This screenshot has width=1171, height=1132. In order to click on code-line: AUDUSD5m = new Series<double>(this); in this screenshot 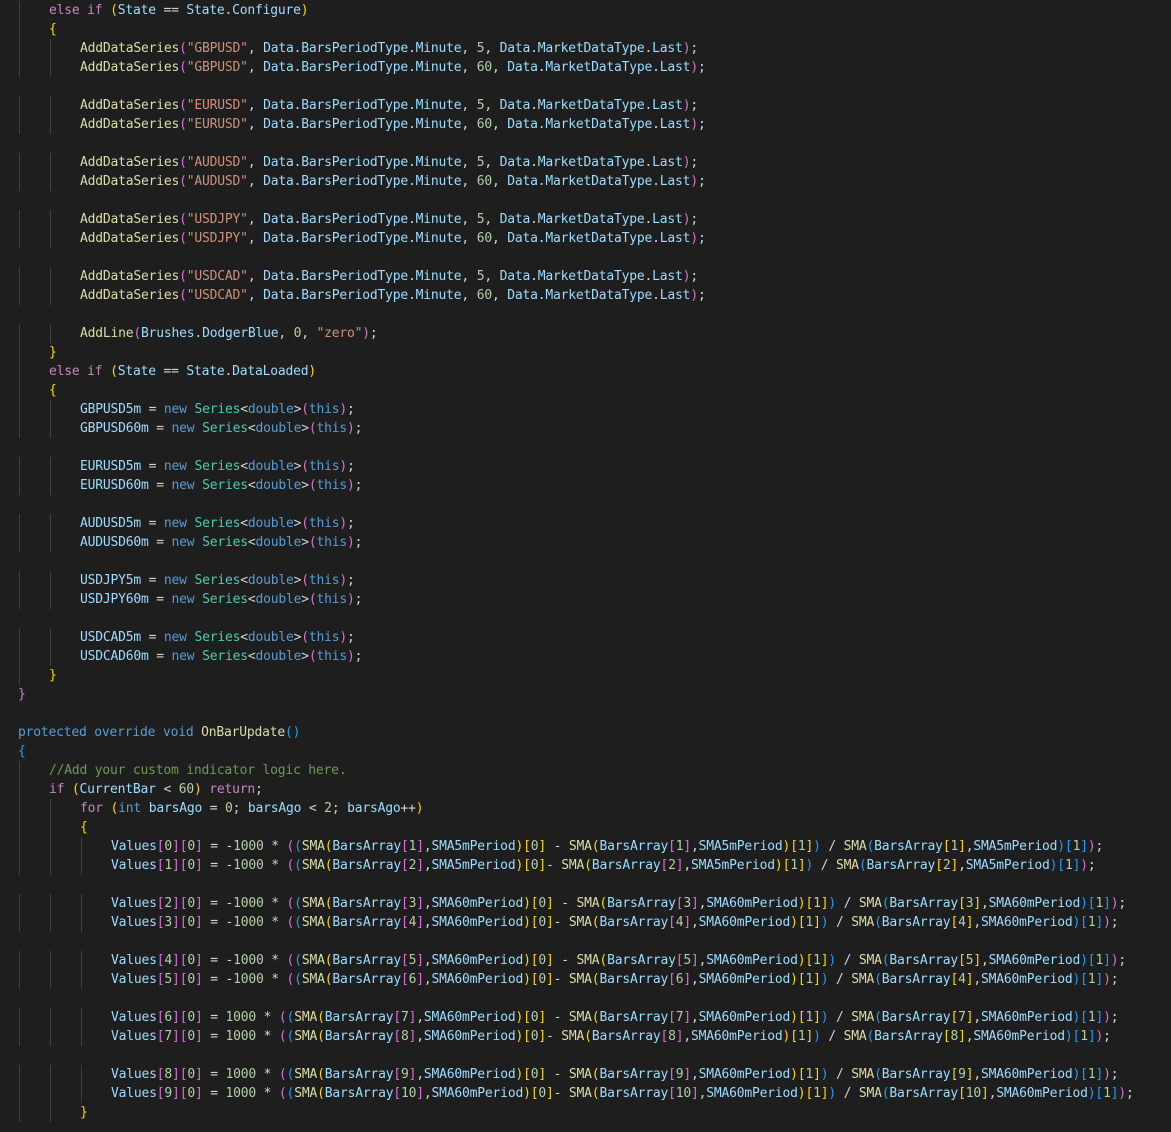, I will do `click(217, 523)`.